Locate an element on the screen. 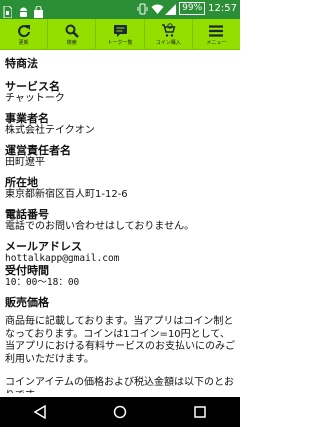  chat-list-button: トーク一覧 is located at coordinates (120, 34).